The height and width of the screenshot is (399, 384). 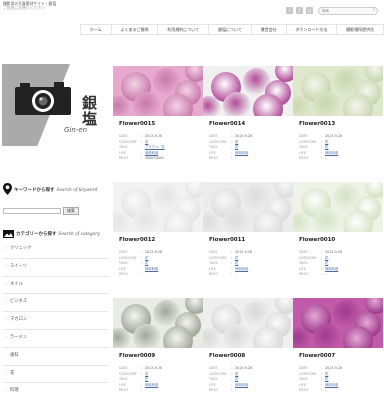 I want to click on nav-home: ホーム, so click(x=96, y=29).